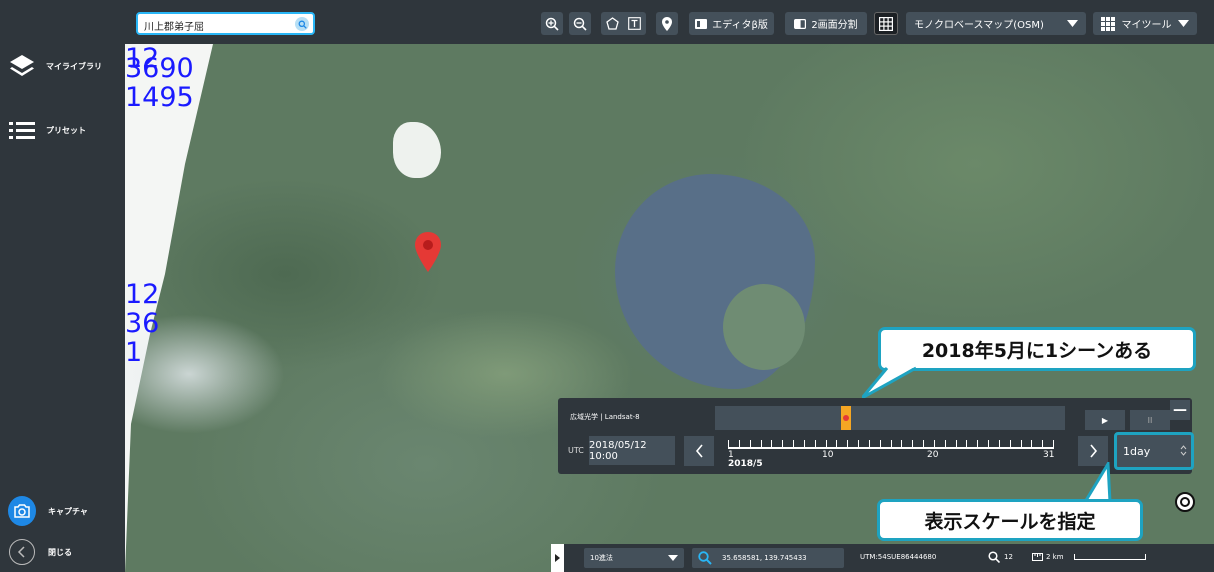 This screenshot has height=572, width=1214. I want to click on draw-tools-button, so click(623, 23).